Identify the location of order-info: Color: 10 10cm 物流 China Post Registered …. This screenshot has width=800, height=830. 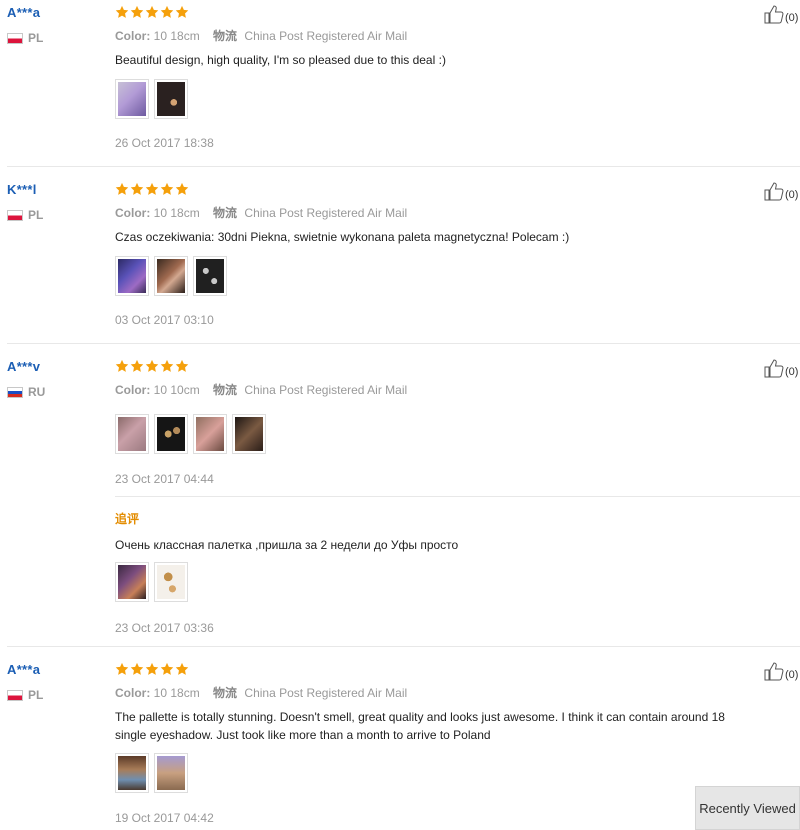
(261, 389).